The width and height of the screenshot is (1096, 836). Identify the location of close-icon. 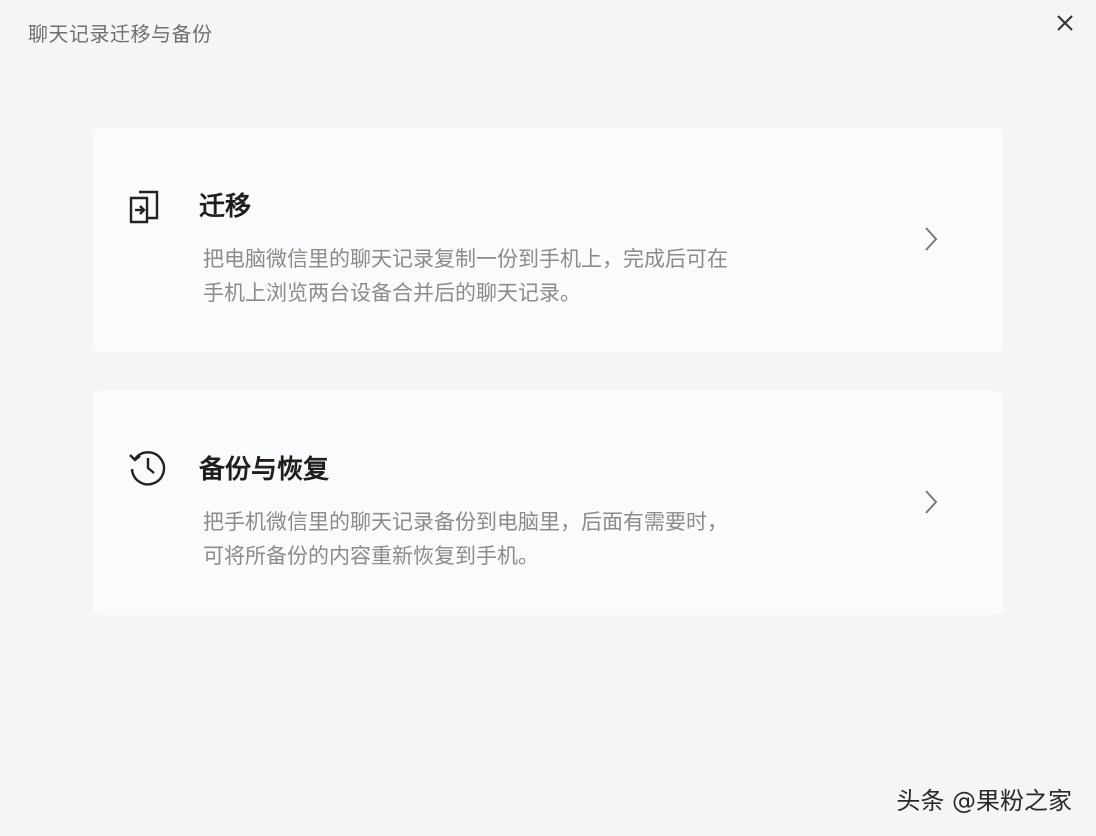
(1065, 23).